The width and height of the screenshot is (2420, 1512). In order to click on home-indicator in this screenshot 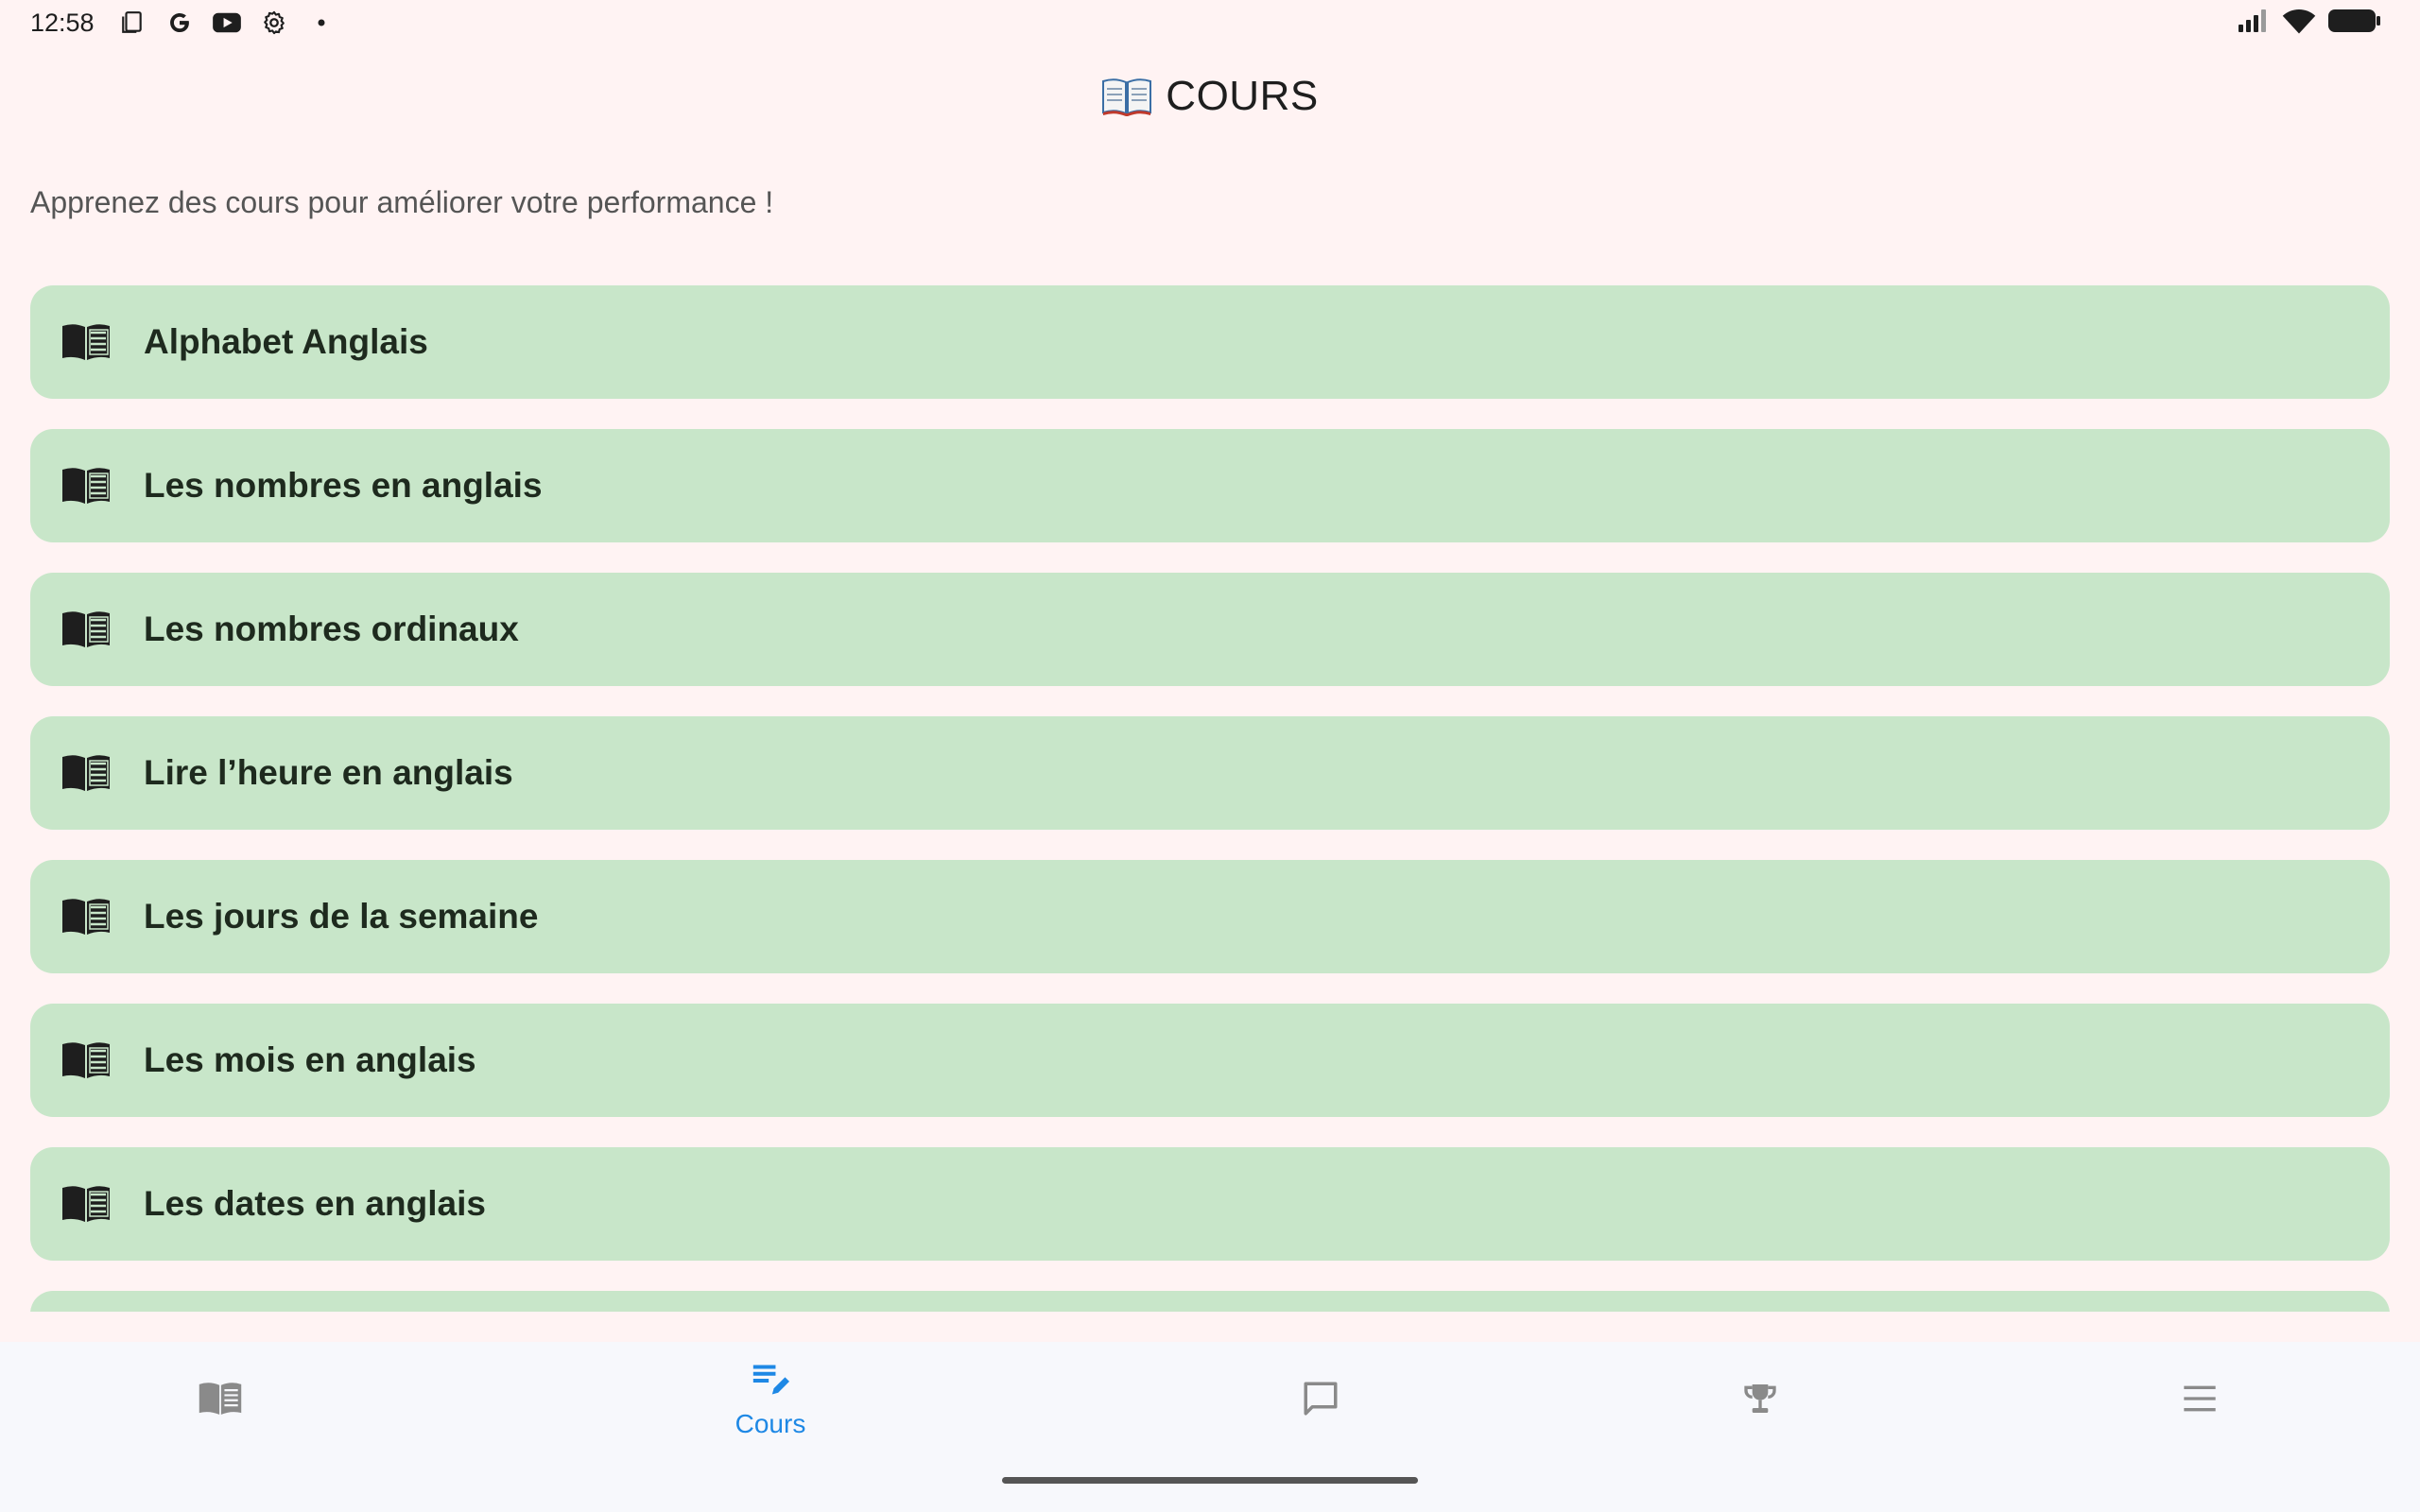, I will do `click(1210, 1480)`.